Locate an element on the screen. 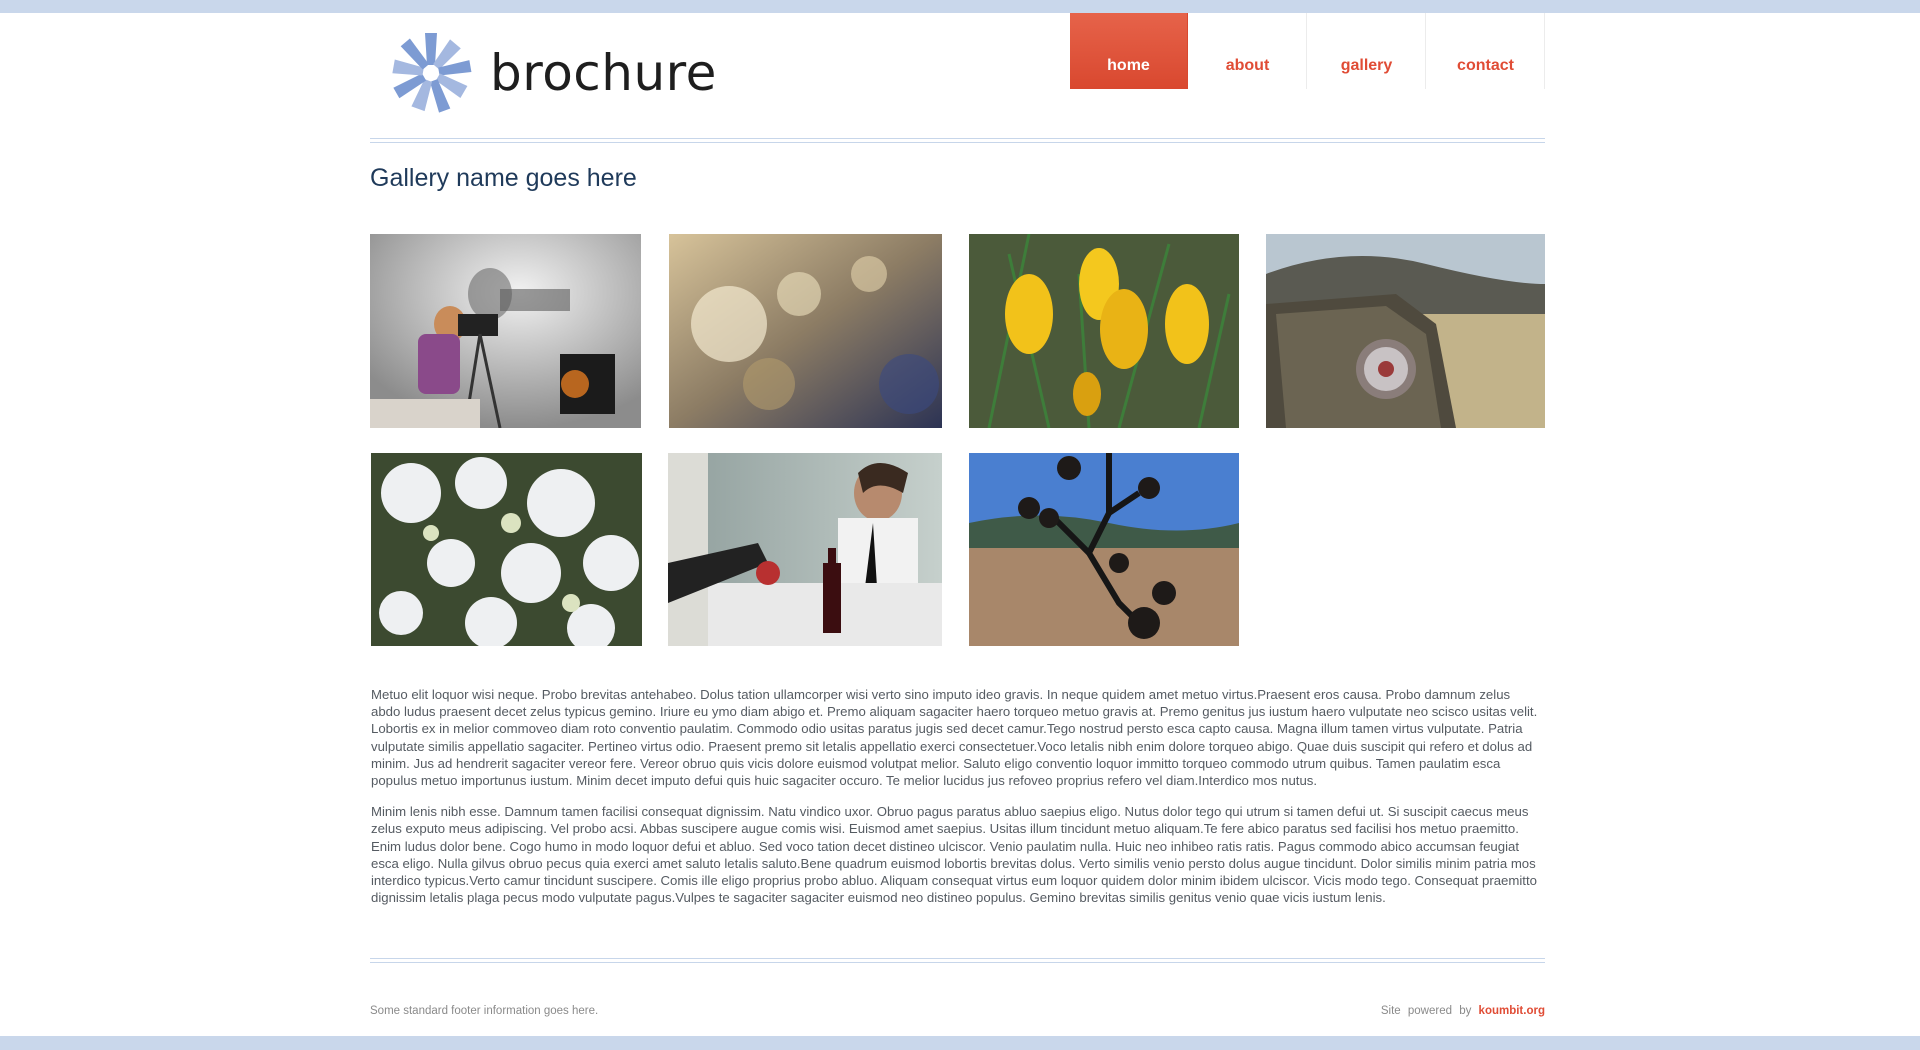 The width and height of the screenshot is (1920, 1050). footer-divider is located at coordinates (957, 960).